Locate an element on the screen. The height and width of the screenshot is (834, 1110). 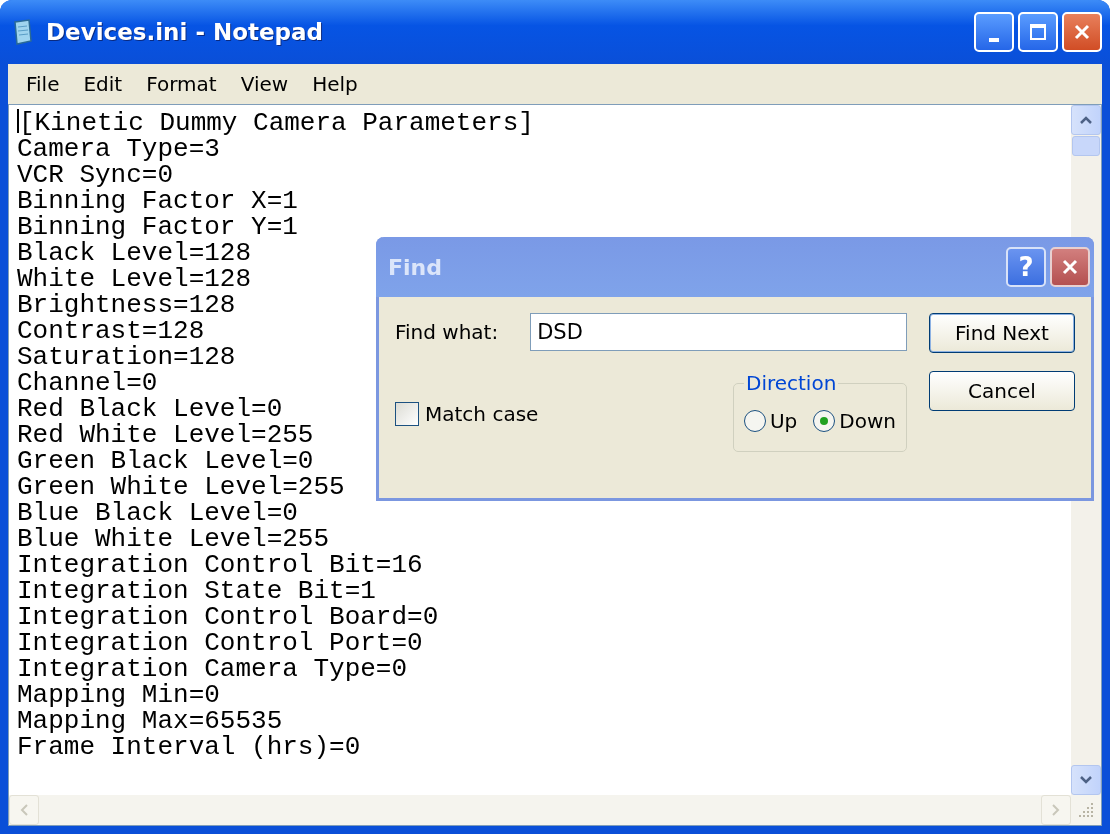
menu-item: View is located at coordinates (264, 84).